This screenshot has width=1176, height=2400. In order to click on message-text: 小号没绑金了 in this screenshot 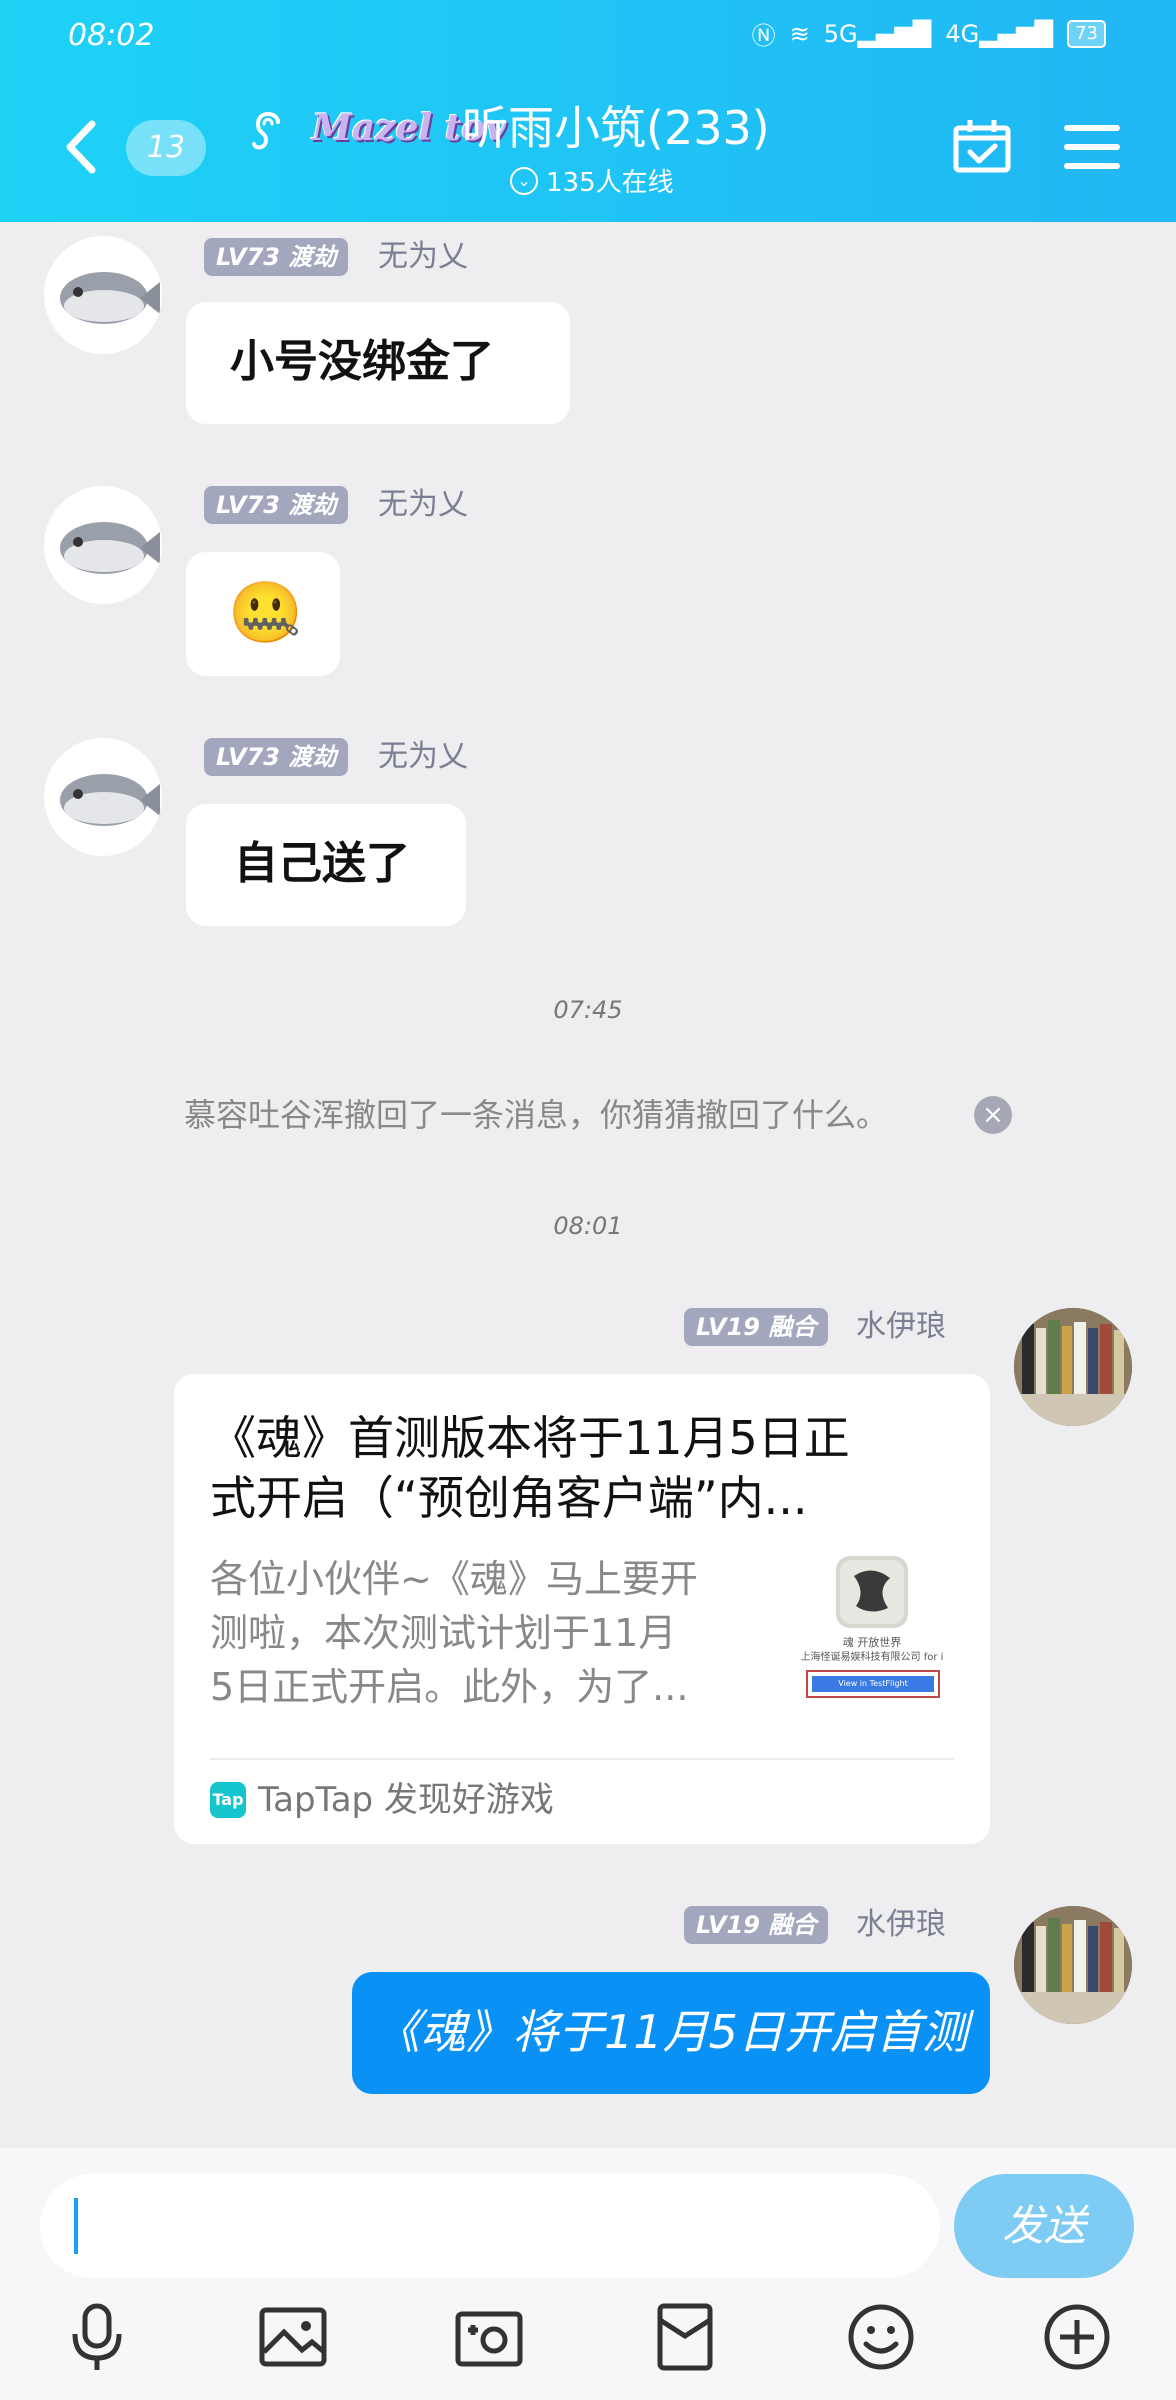, I will do `click(362, 361)`.